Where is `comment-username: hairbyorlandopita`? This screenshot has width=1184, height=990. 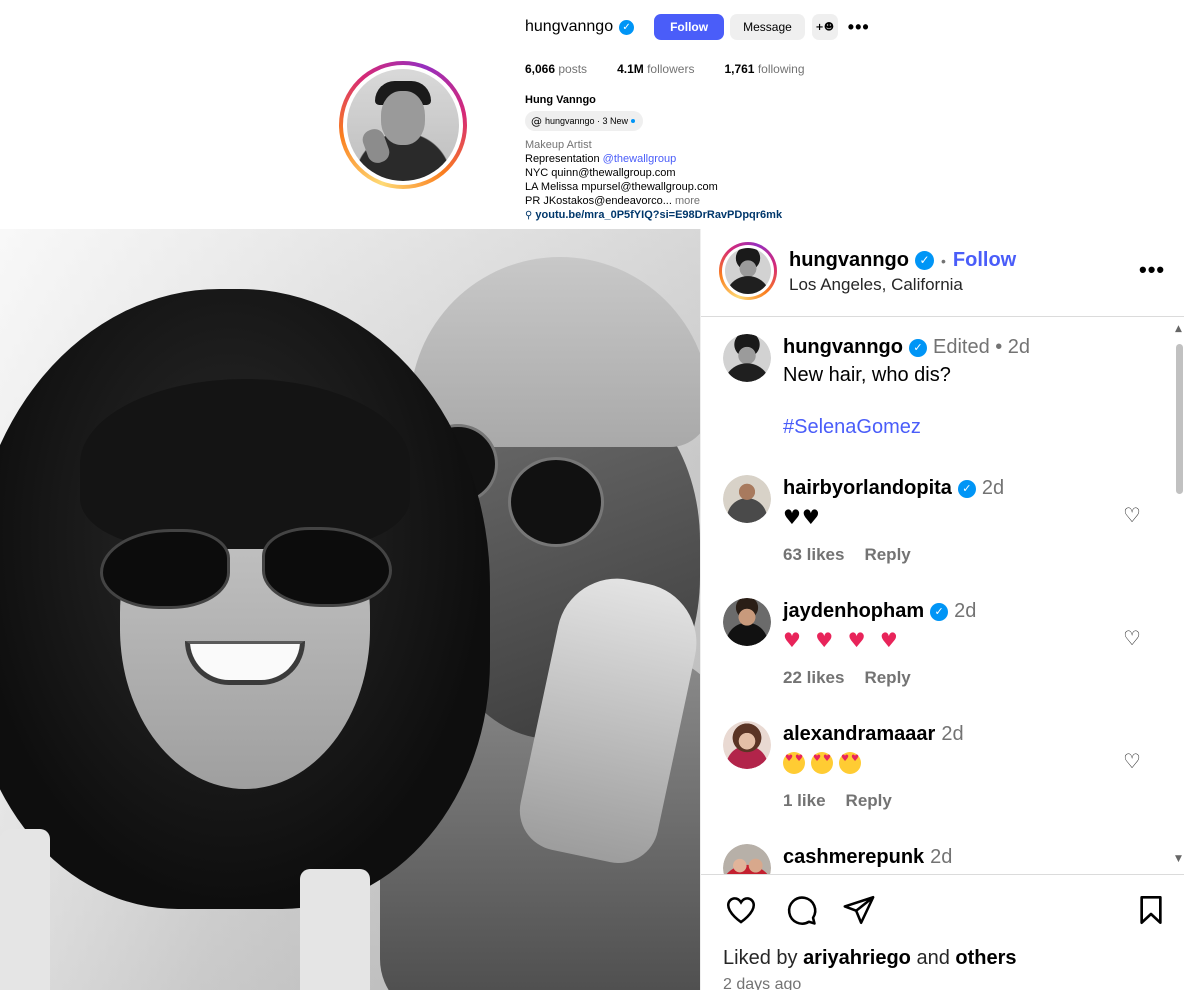
comment-username: hairbyorlandopita is located at coordinates (867, 488).